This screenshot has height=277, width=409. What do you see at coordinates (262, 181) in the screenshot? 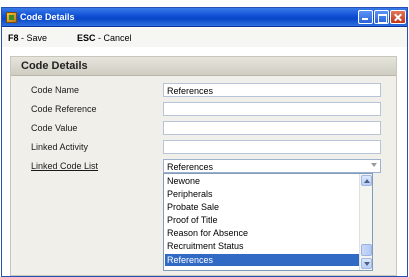
I see `dropdown-option: Newone` at bounding box center [262, 181].